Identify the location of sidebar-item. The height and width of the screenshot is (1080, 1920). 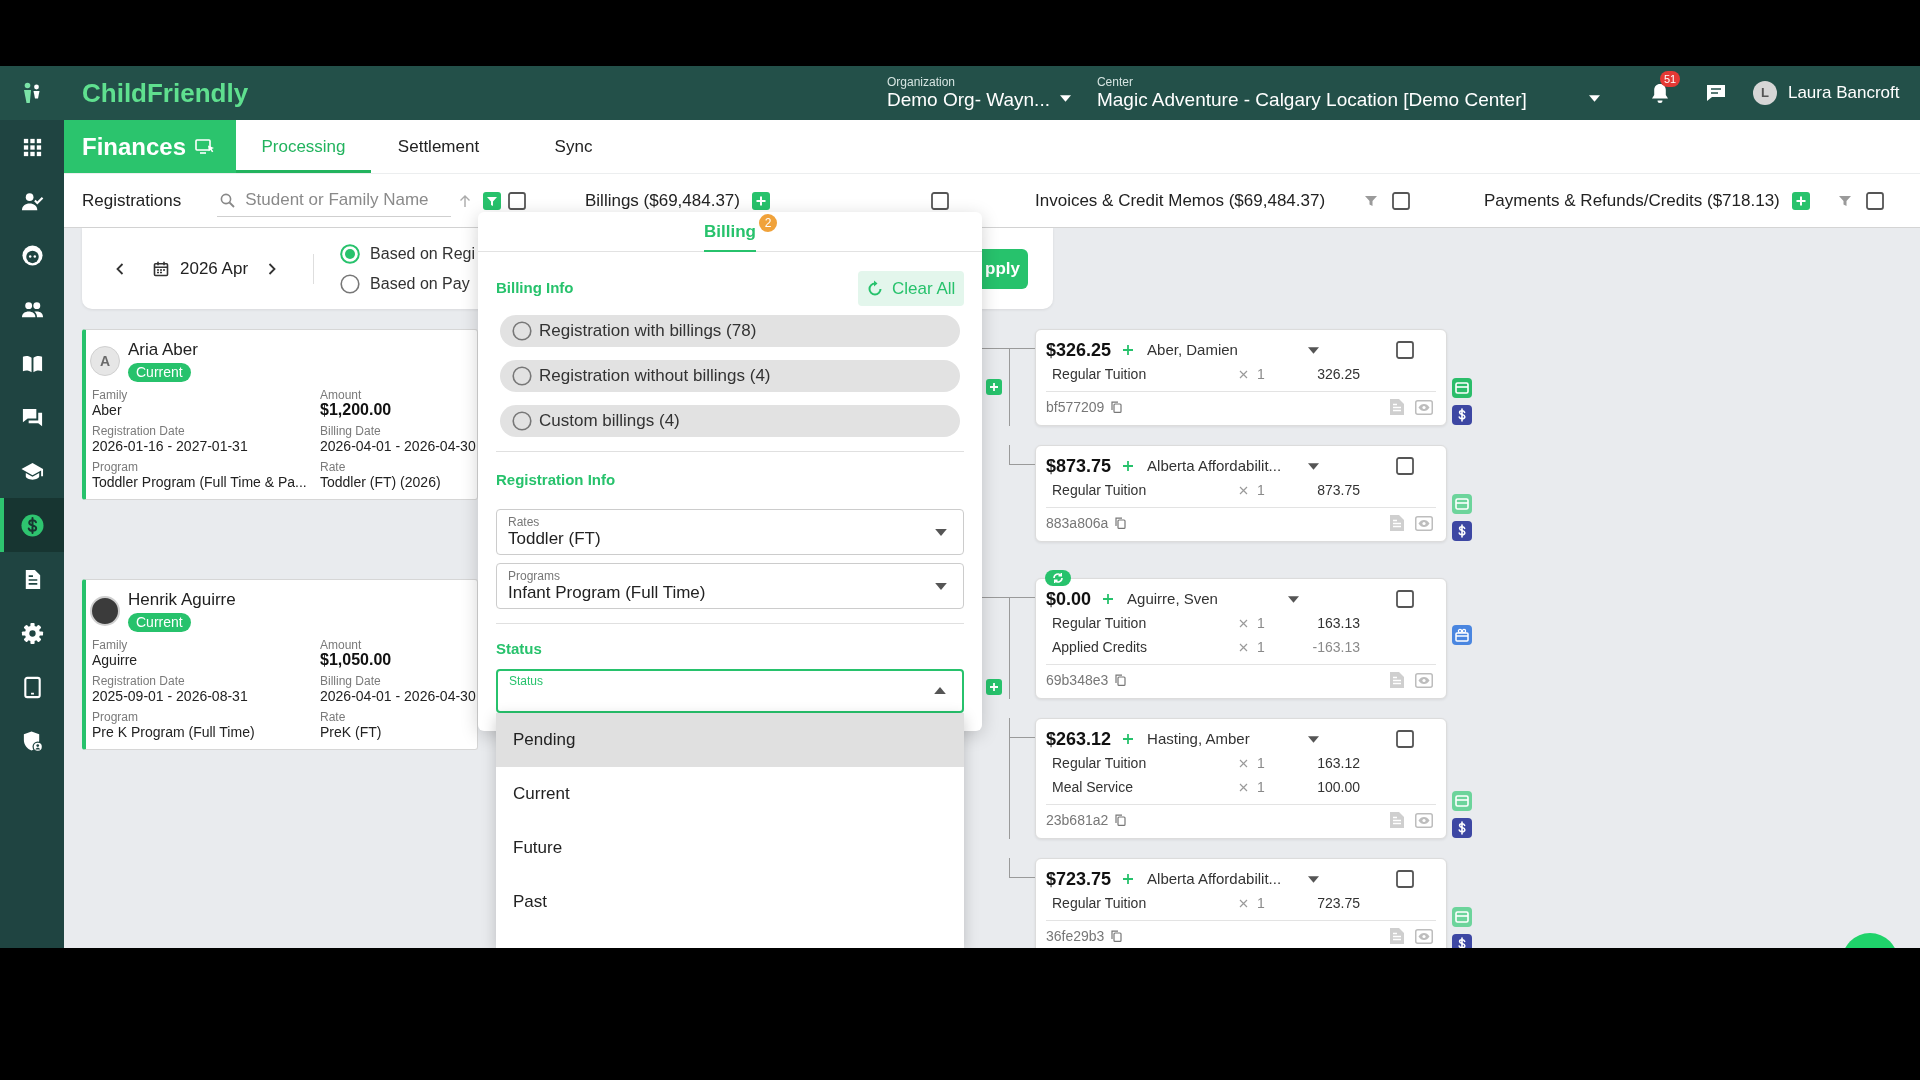
(32, 525).